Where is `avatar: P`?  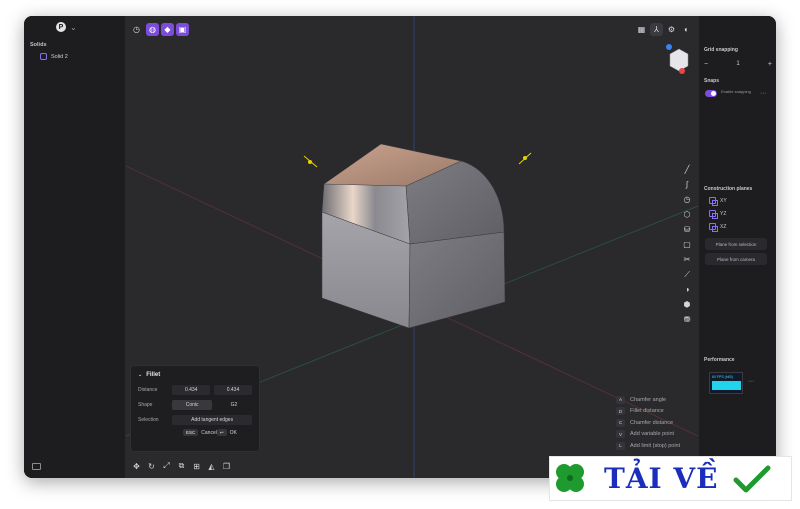
avatar: P is located at coordinates (61, 27).